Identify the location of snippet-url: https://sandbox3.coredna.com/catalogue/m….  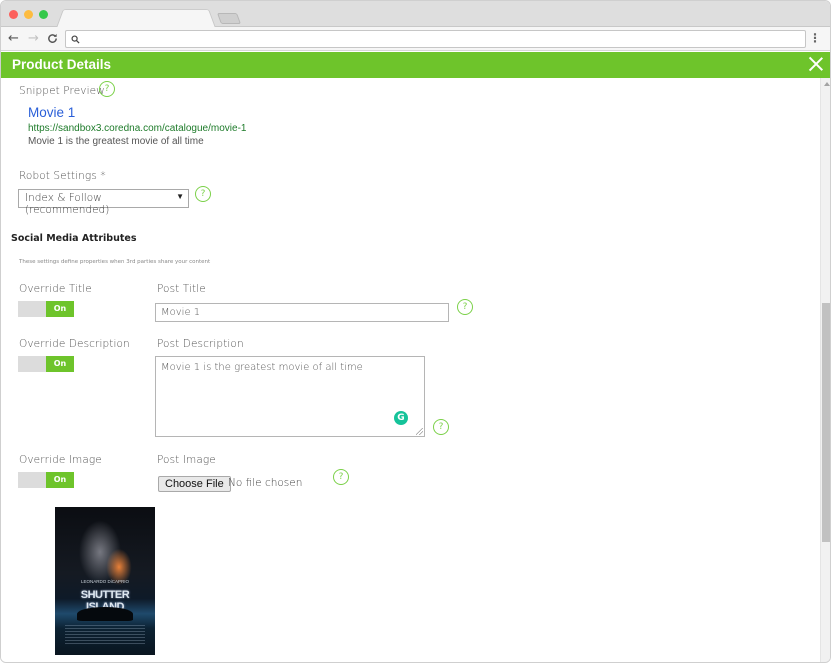
(137, 128).